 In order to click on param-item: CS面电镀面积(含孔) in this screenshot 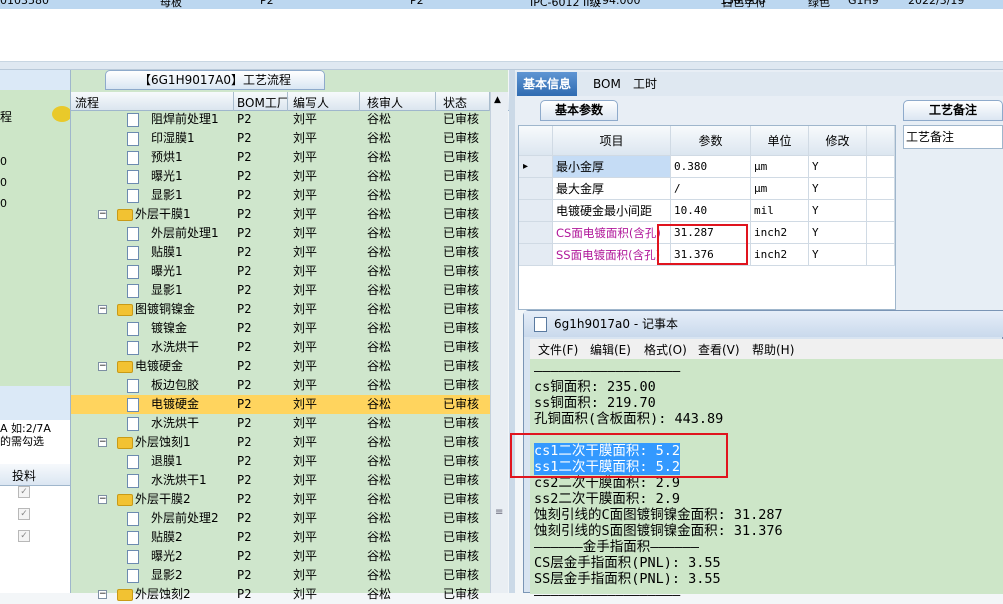, I will do `click(612, 233)`.